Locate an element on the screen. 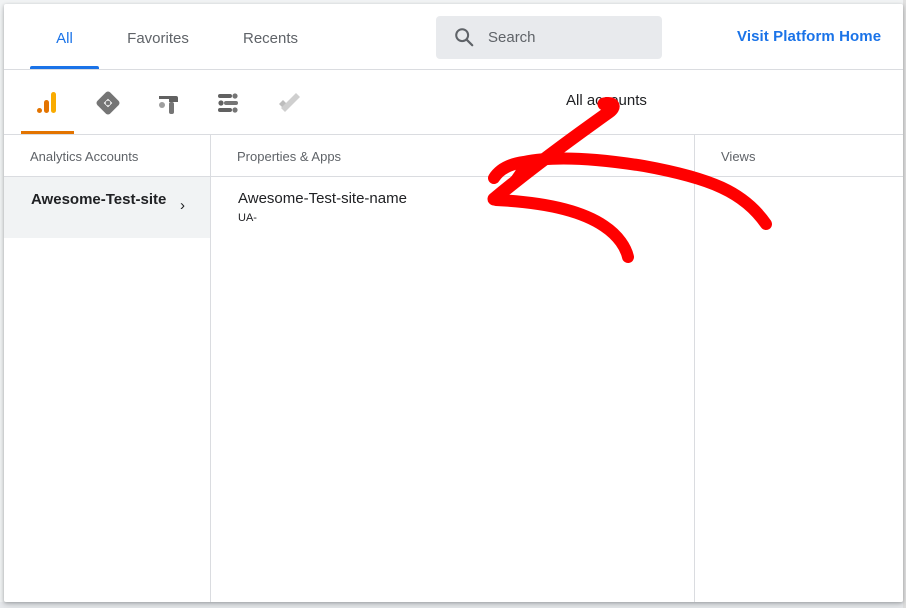 The image size is (906, 608). search-box: Search is located at coordinates (549, 37).